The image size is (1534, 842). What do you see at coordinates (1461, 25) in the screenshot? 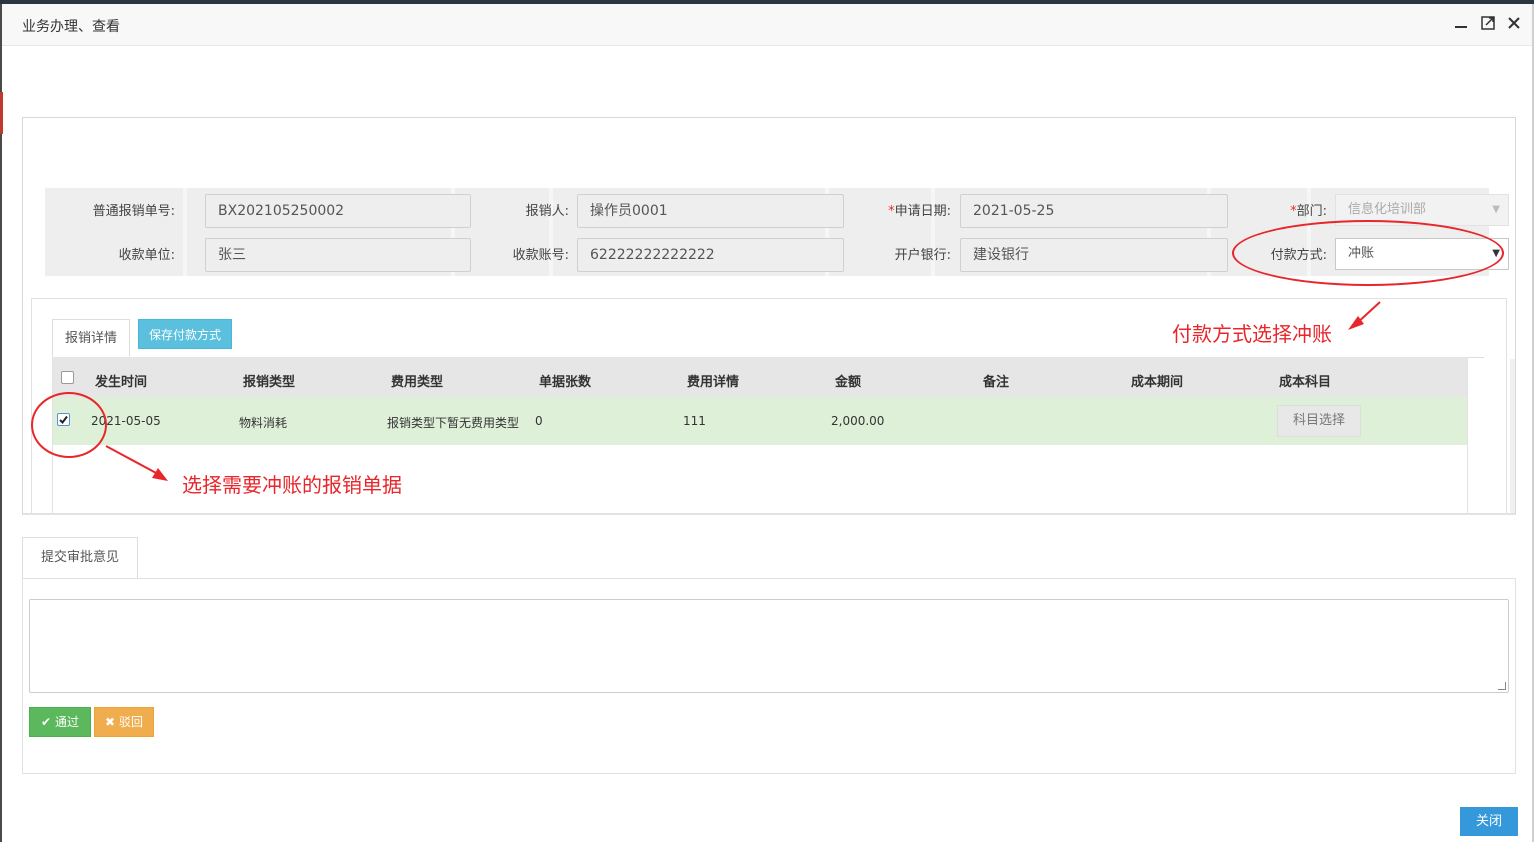
I see `minimize-icon` at bounding box center [1461, 25].